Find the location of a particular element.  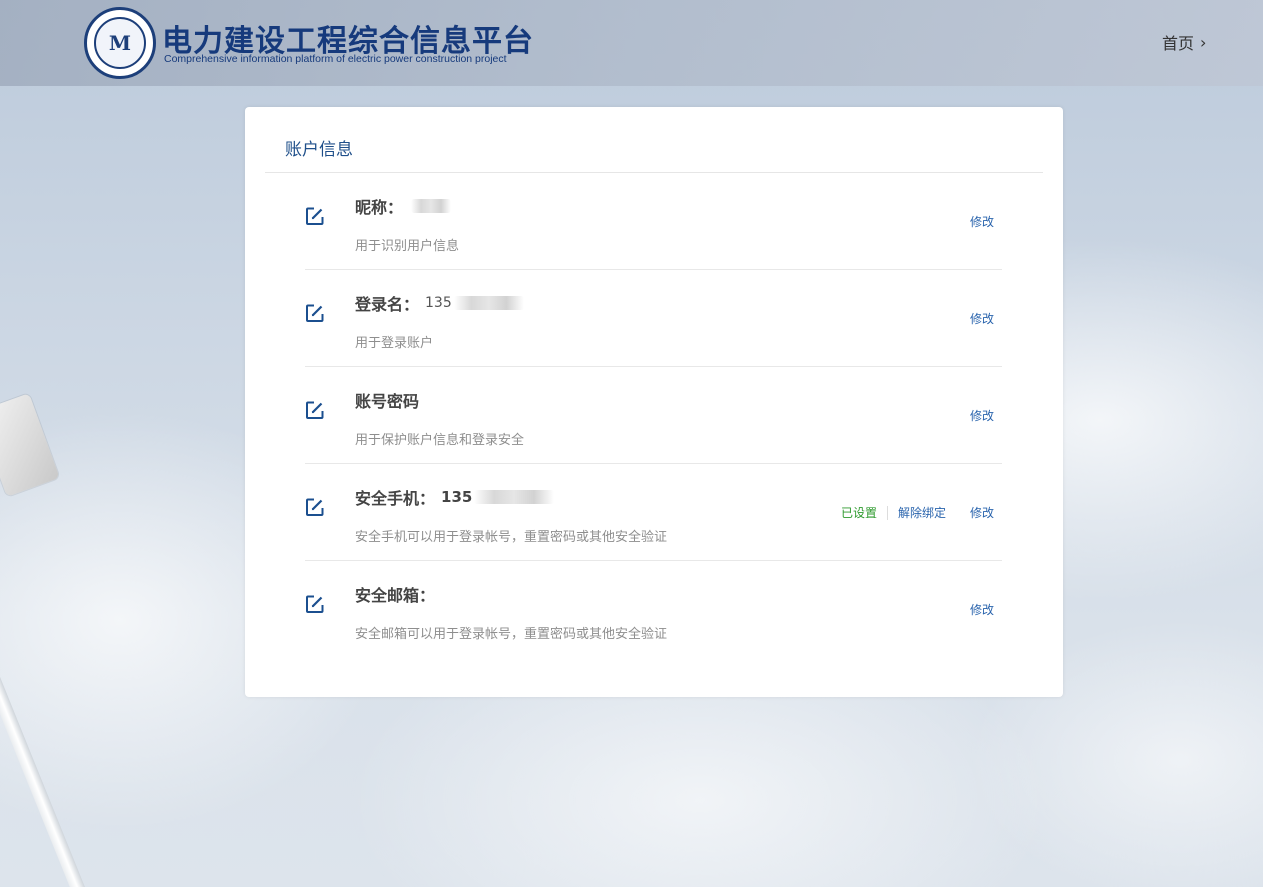

phone-status-badge: 已设置 is located at coordinates (858, 513).